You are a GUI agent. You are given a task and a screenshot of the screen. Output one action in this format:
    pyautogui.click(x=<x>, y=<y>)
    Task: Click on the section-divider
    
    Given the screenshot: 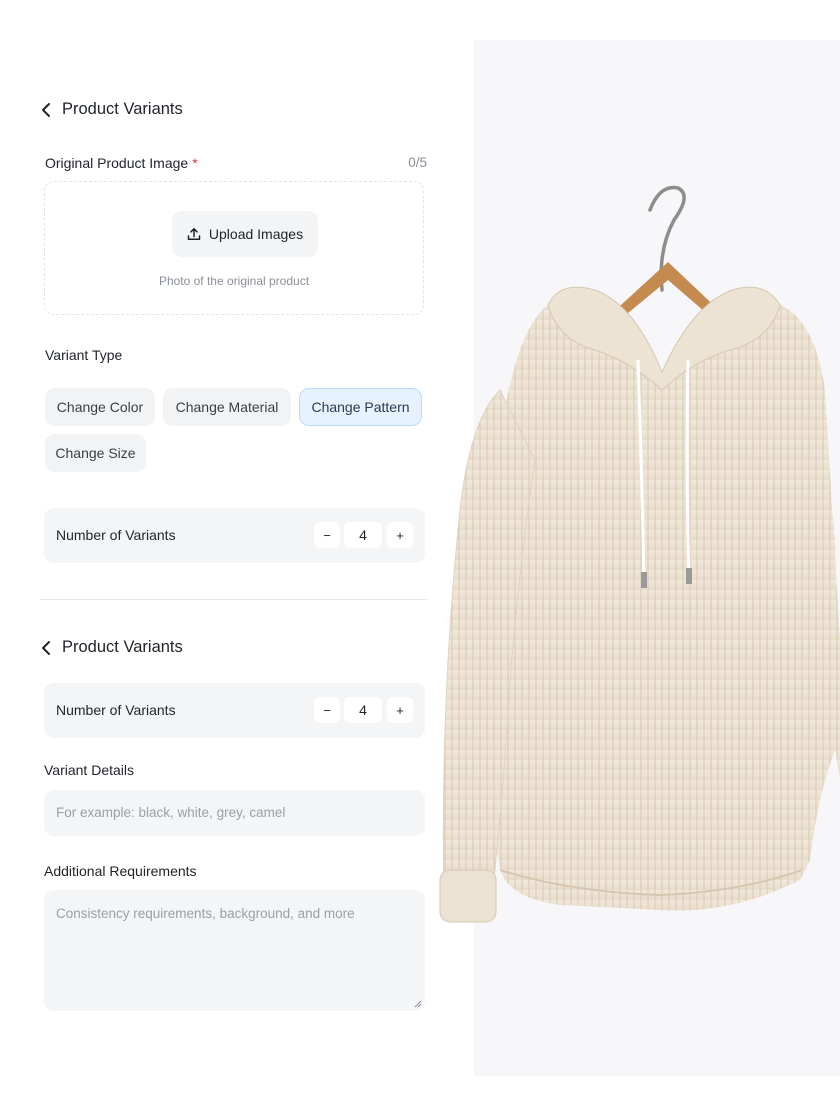 What is the action you would take?
    pyautogui.click(x=233, y=599)
    